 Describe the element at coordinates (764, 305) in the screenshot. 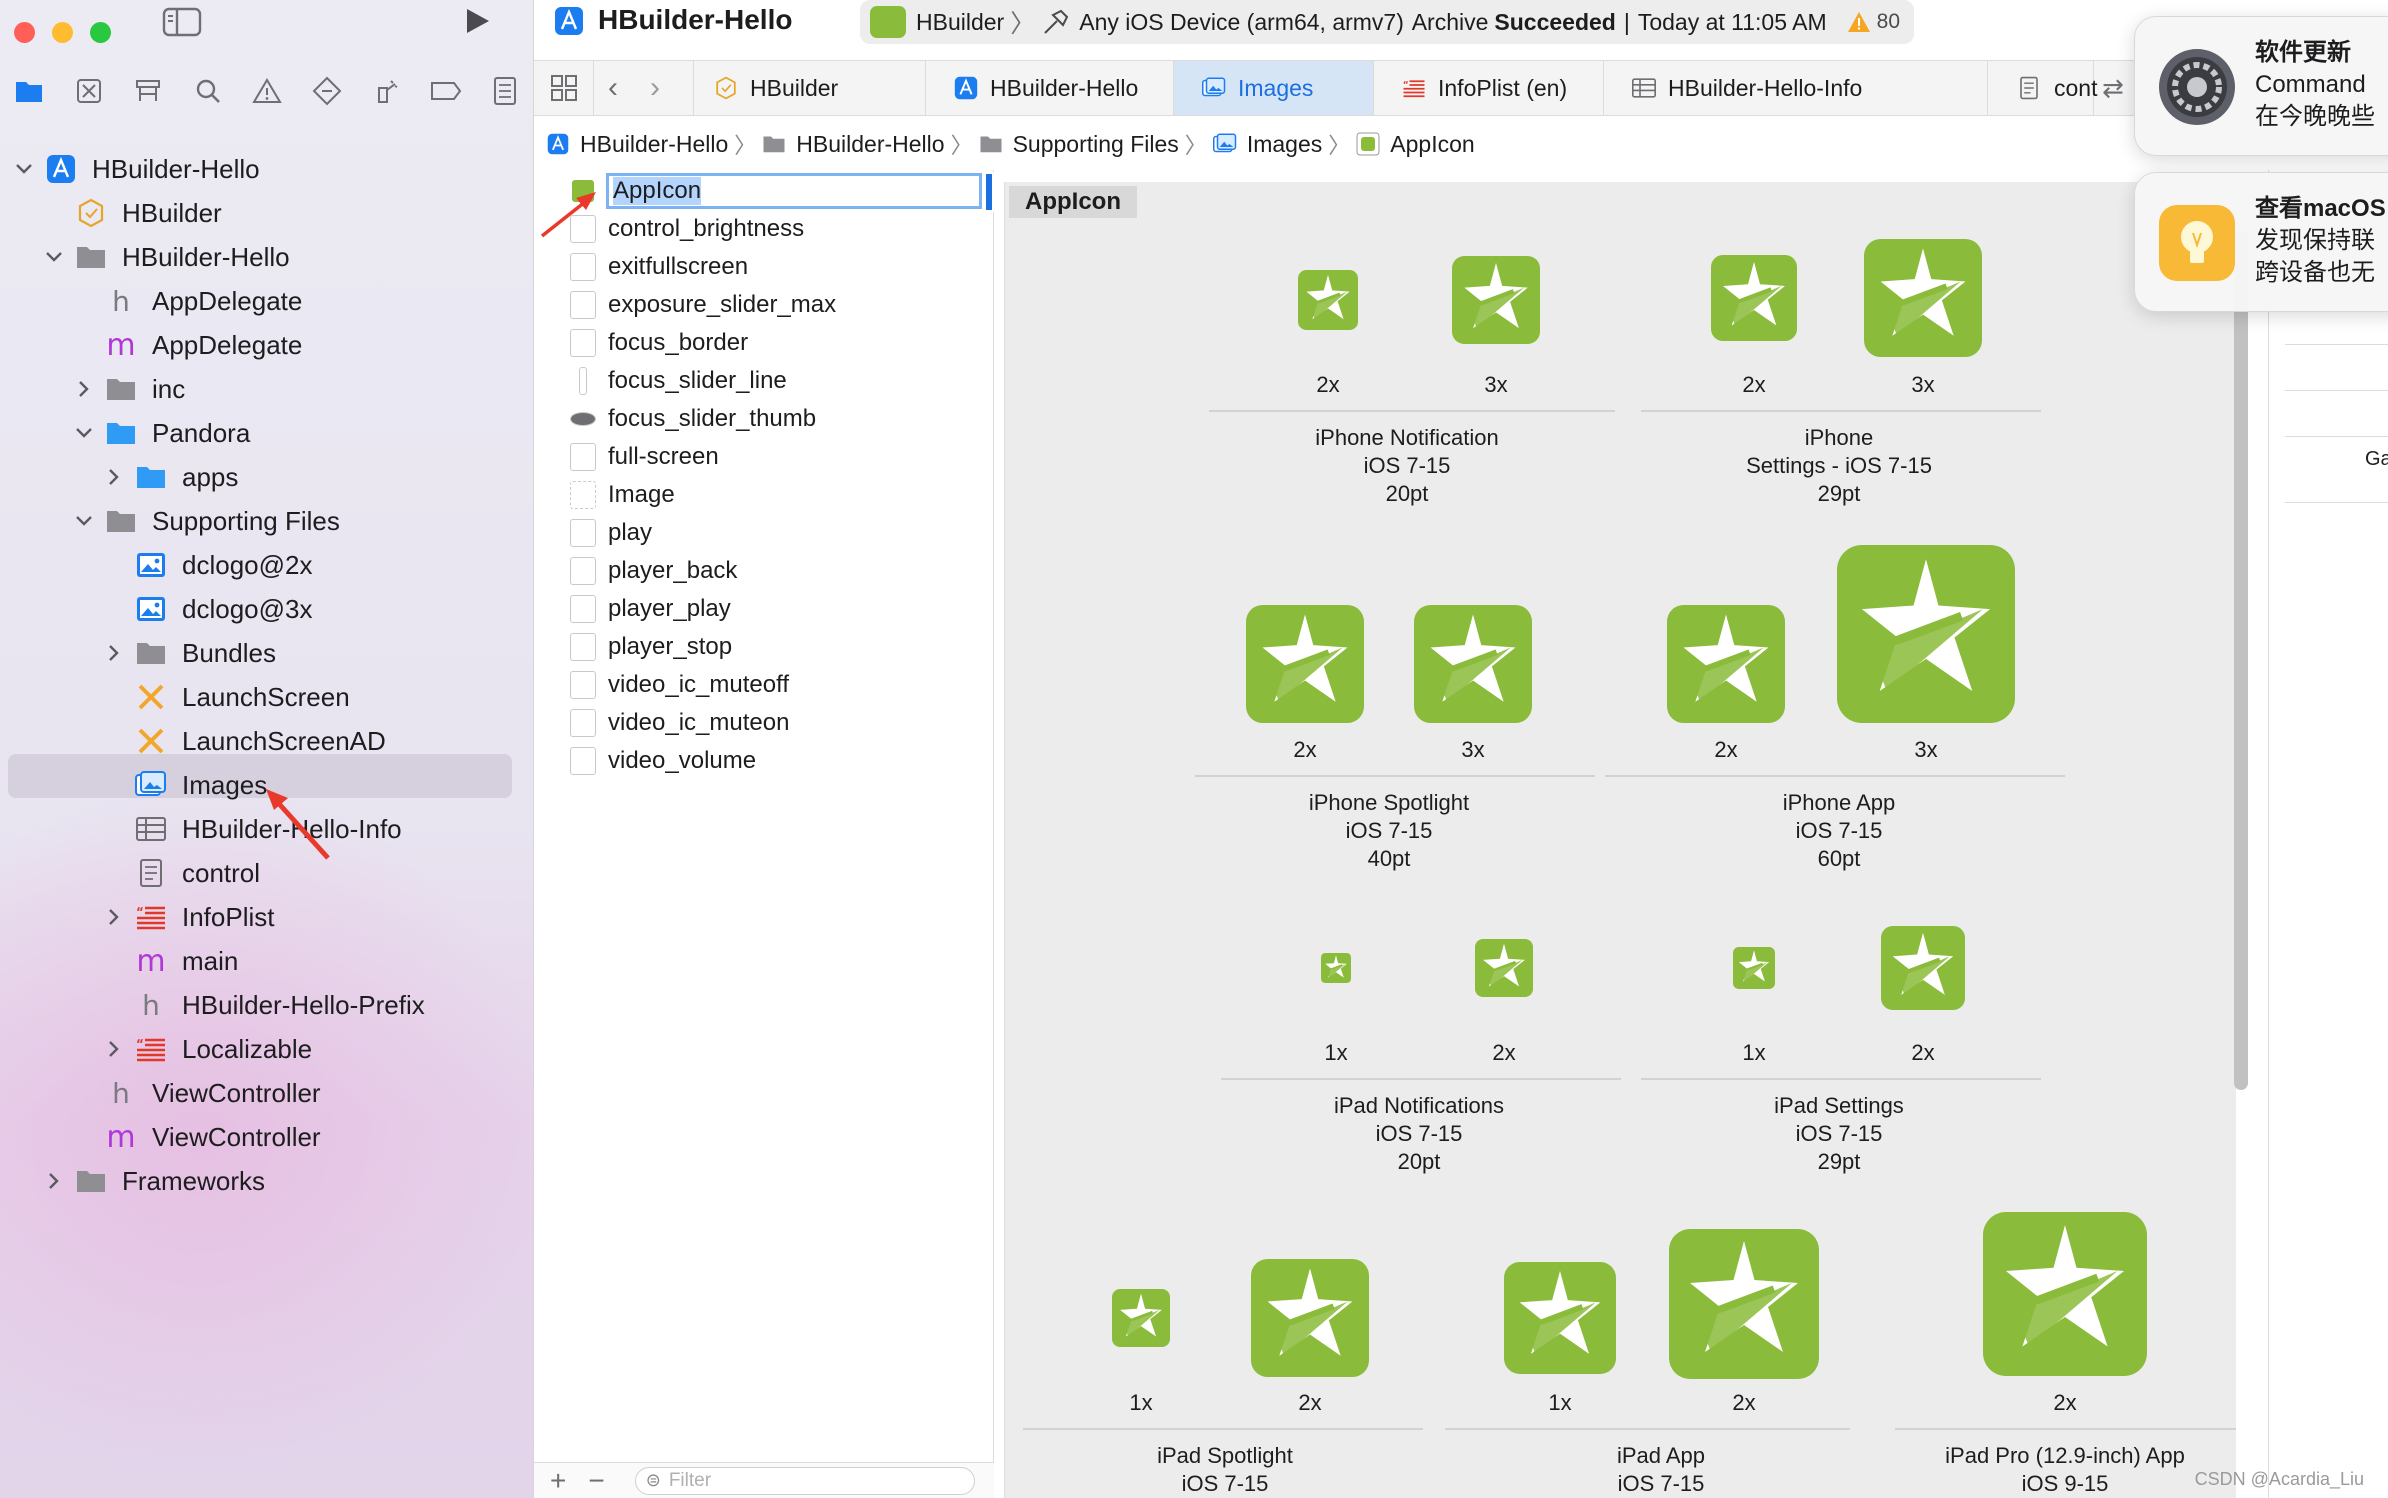

I see `asset-item-exposure-slider-max: exposure_slider_max` at that location.